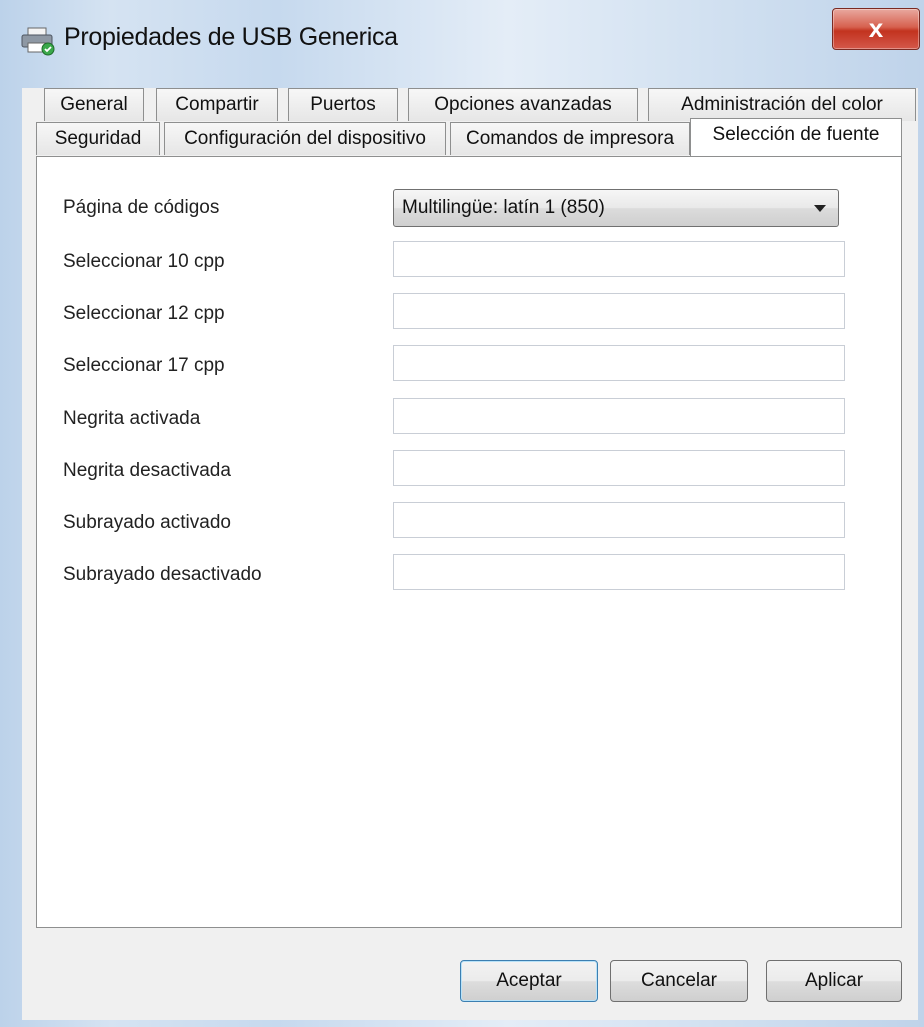  Describe the element at coordinates (147, 522) in the screenshot. I see `field-label: Subrayado activado` at that location.